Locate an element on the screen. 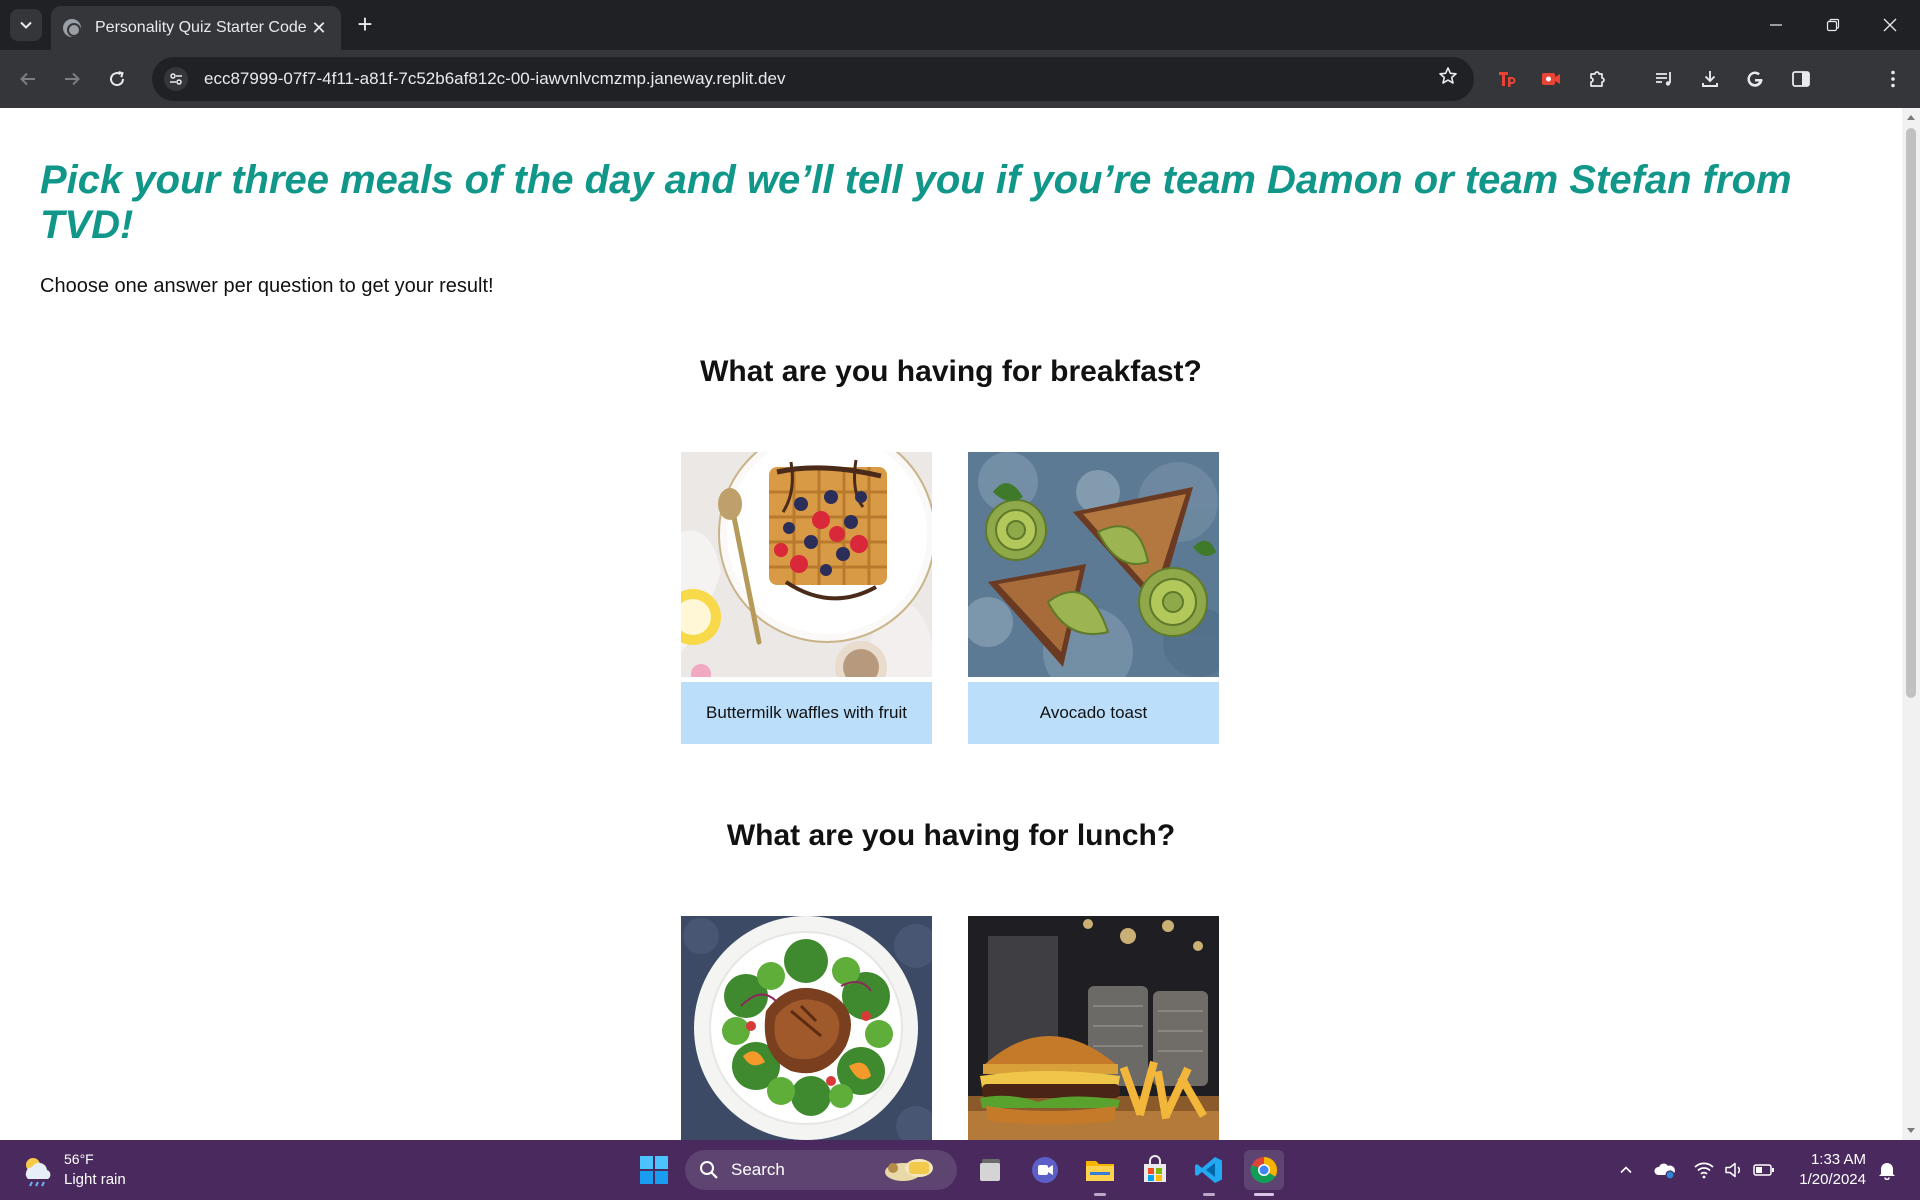  globe-icon is located at coordinates (72, 28).